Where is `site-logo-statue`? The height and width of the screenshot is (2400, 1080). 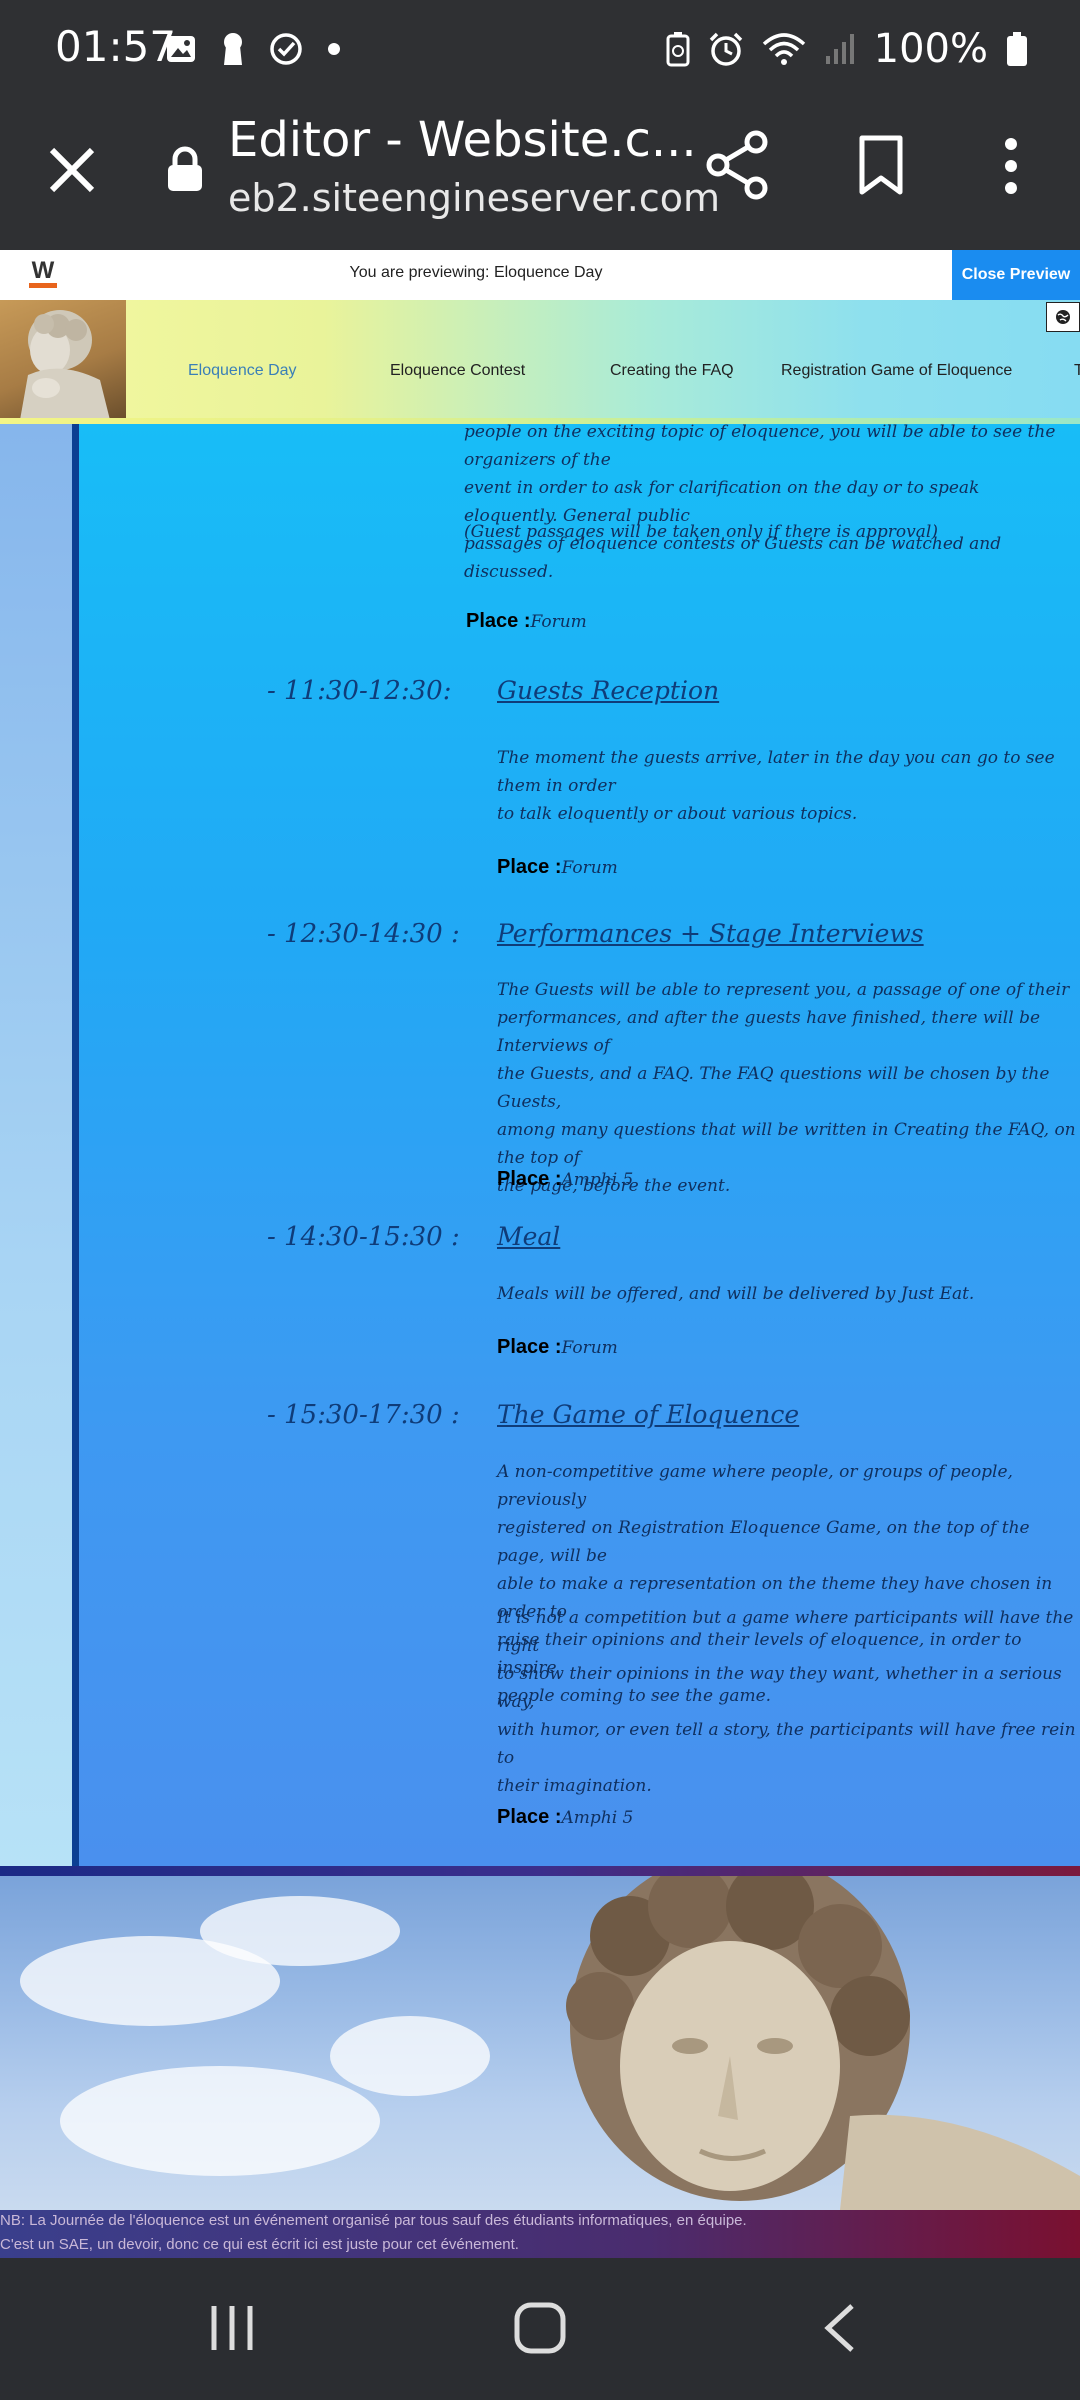 site-logo-statue is located at coordinates (63, 360).